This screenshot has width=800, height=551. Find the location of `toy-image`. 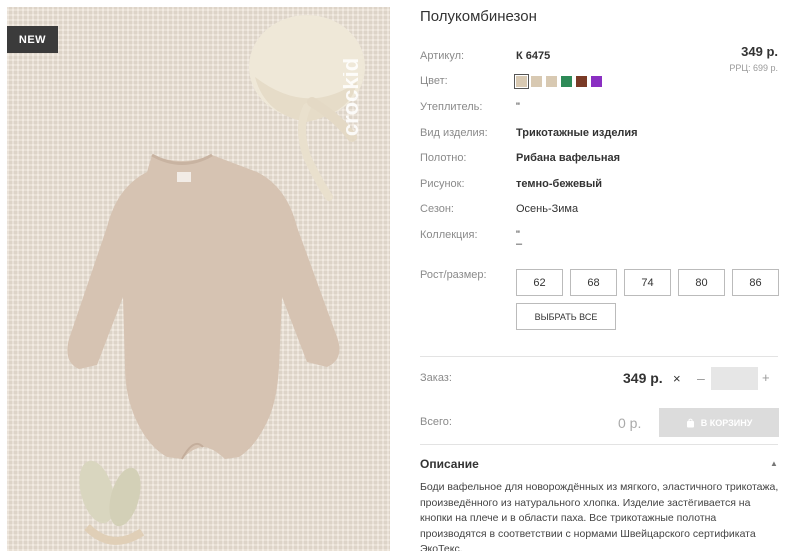

toy-image is located at coordinates (112, 502).